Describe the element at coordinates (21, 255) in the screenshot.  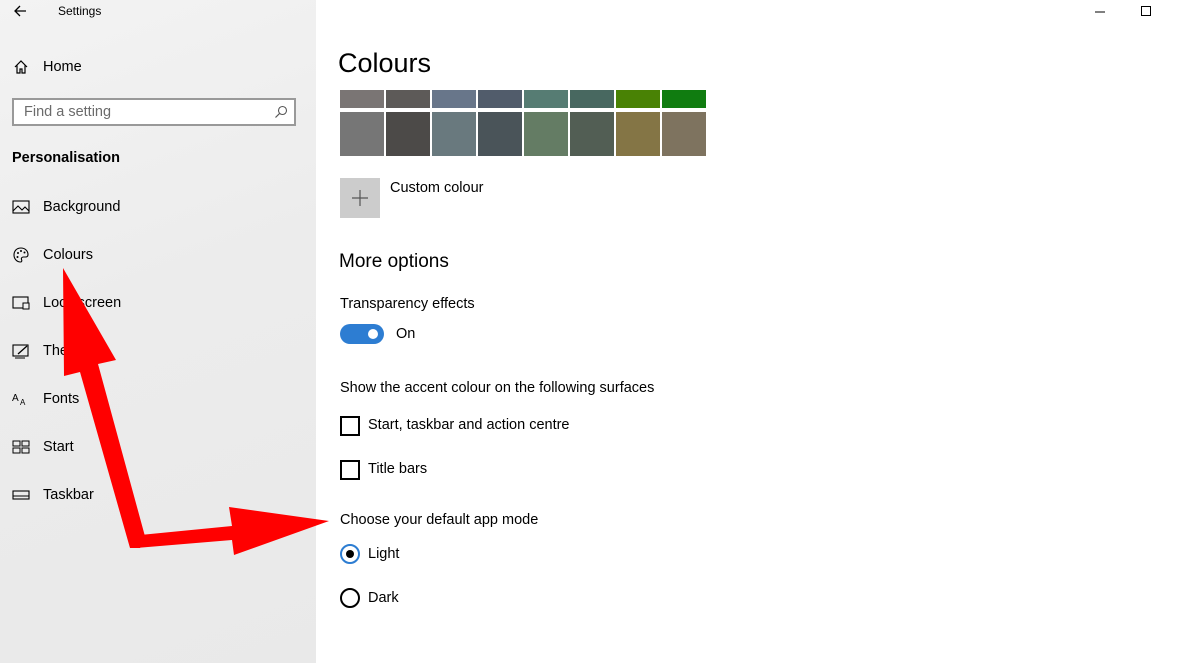
I see `palette-icon` at that location.